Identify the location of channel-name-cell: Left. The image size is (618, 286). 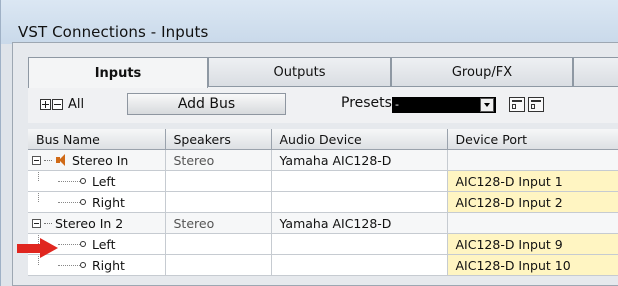
(97, 181).